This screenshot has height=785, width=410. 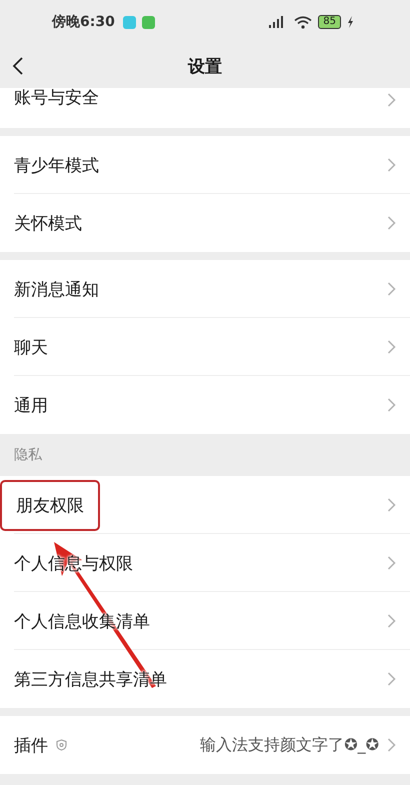 What do you see at coordinates (18, 66) in the screenshot?
I see `back-icon` at bounding box center [18, 66].